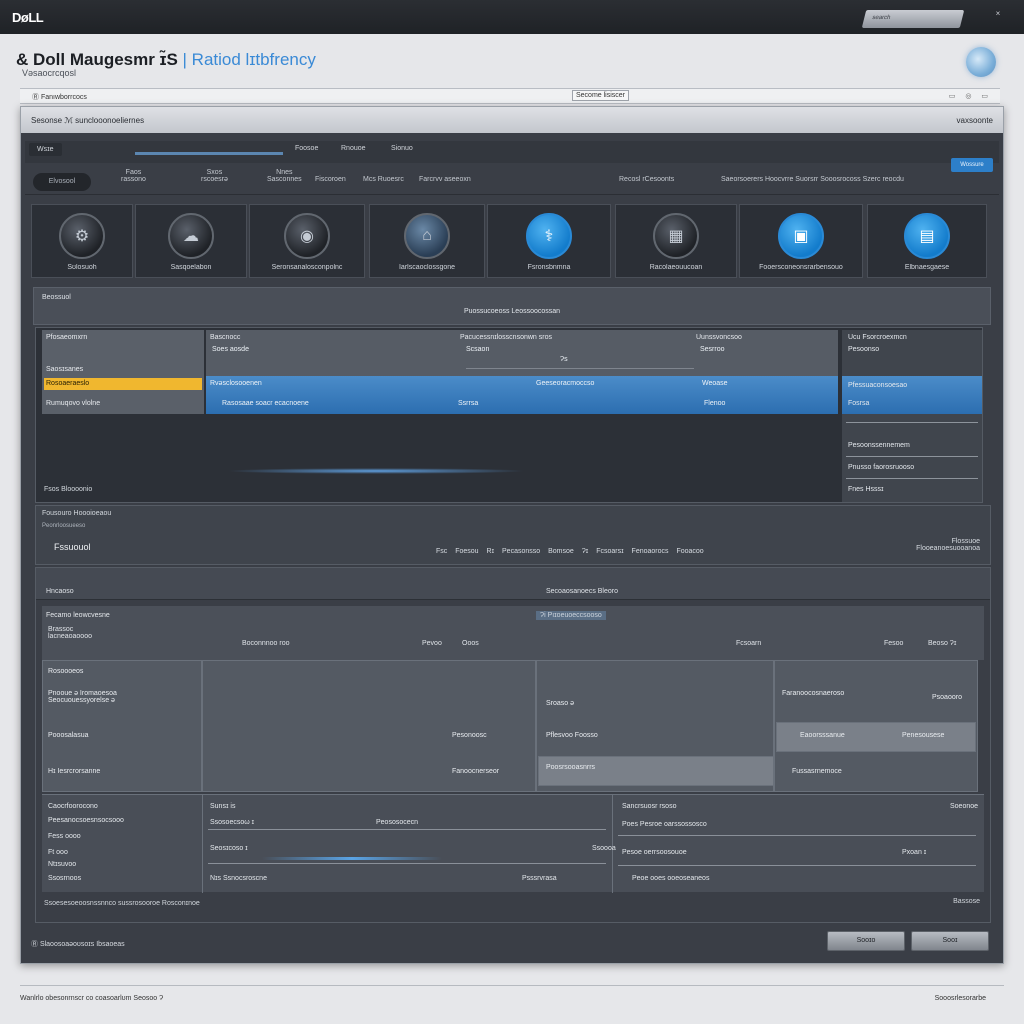 The image size is (1024, 1024). I want to click on tile-6: ▦ Racolaeouucoan, so click(676, 241).